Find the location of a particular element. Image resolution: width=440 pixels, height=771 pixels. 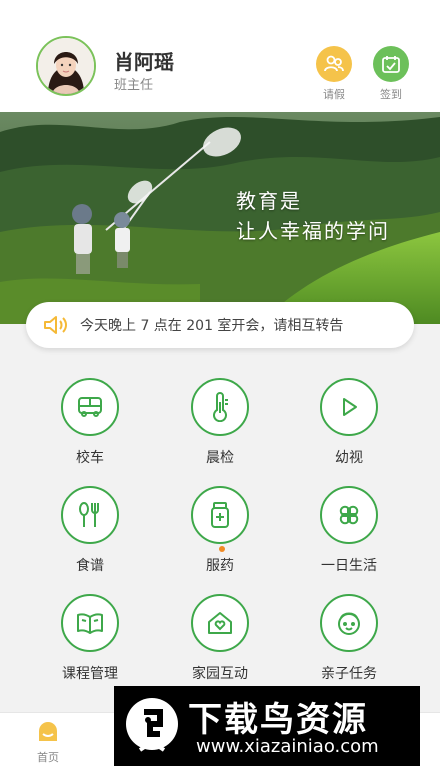

clover-icon is located at coordinates (349, 515).